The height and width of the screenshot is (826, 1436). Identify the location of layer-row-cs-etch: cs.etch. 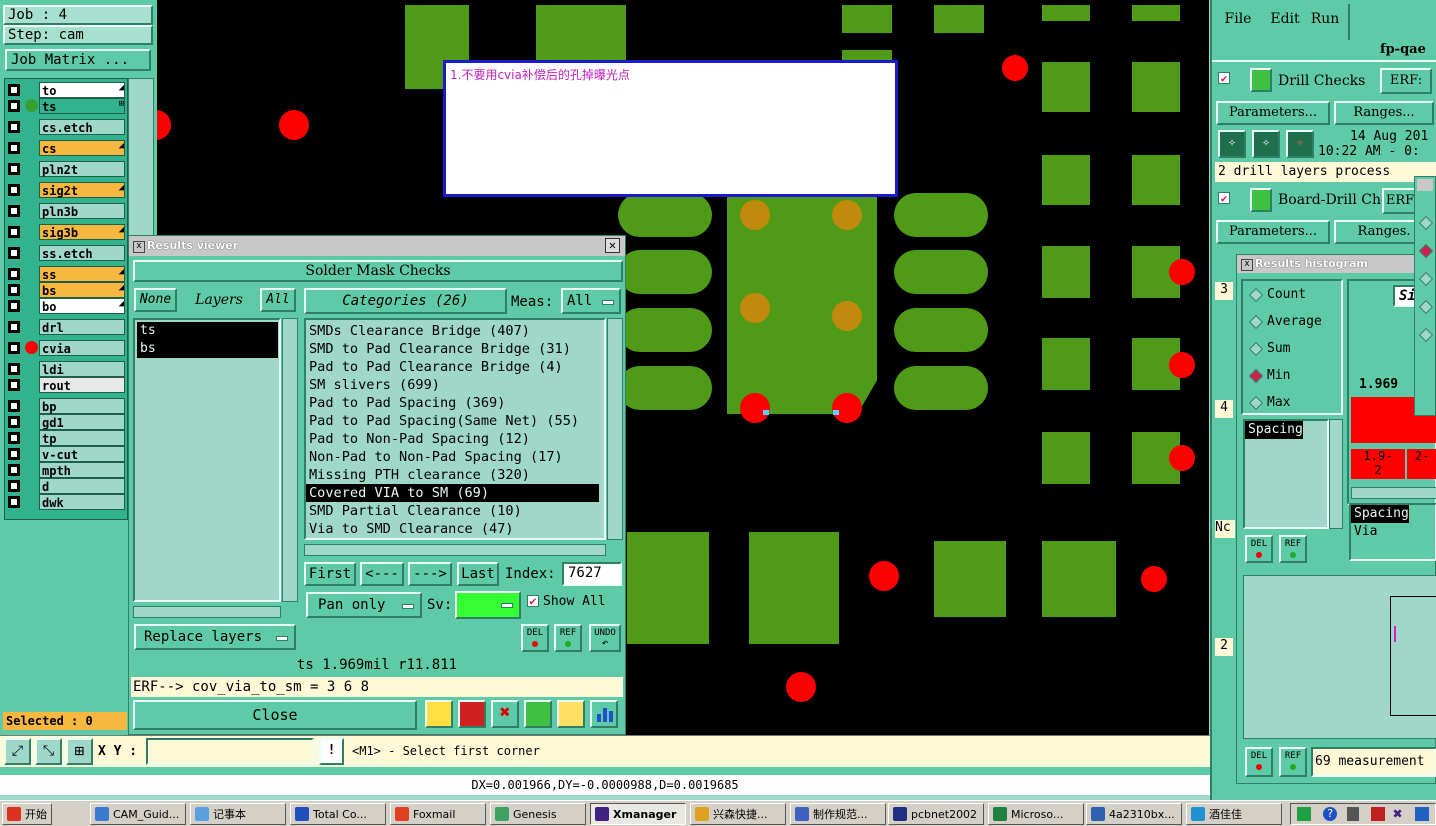
(66, 127).